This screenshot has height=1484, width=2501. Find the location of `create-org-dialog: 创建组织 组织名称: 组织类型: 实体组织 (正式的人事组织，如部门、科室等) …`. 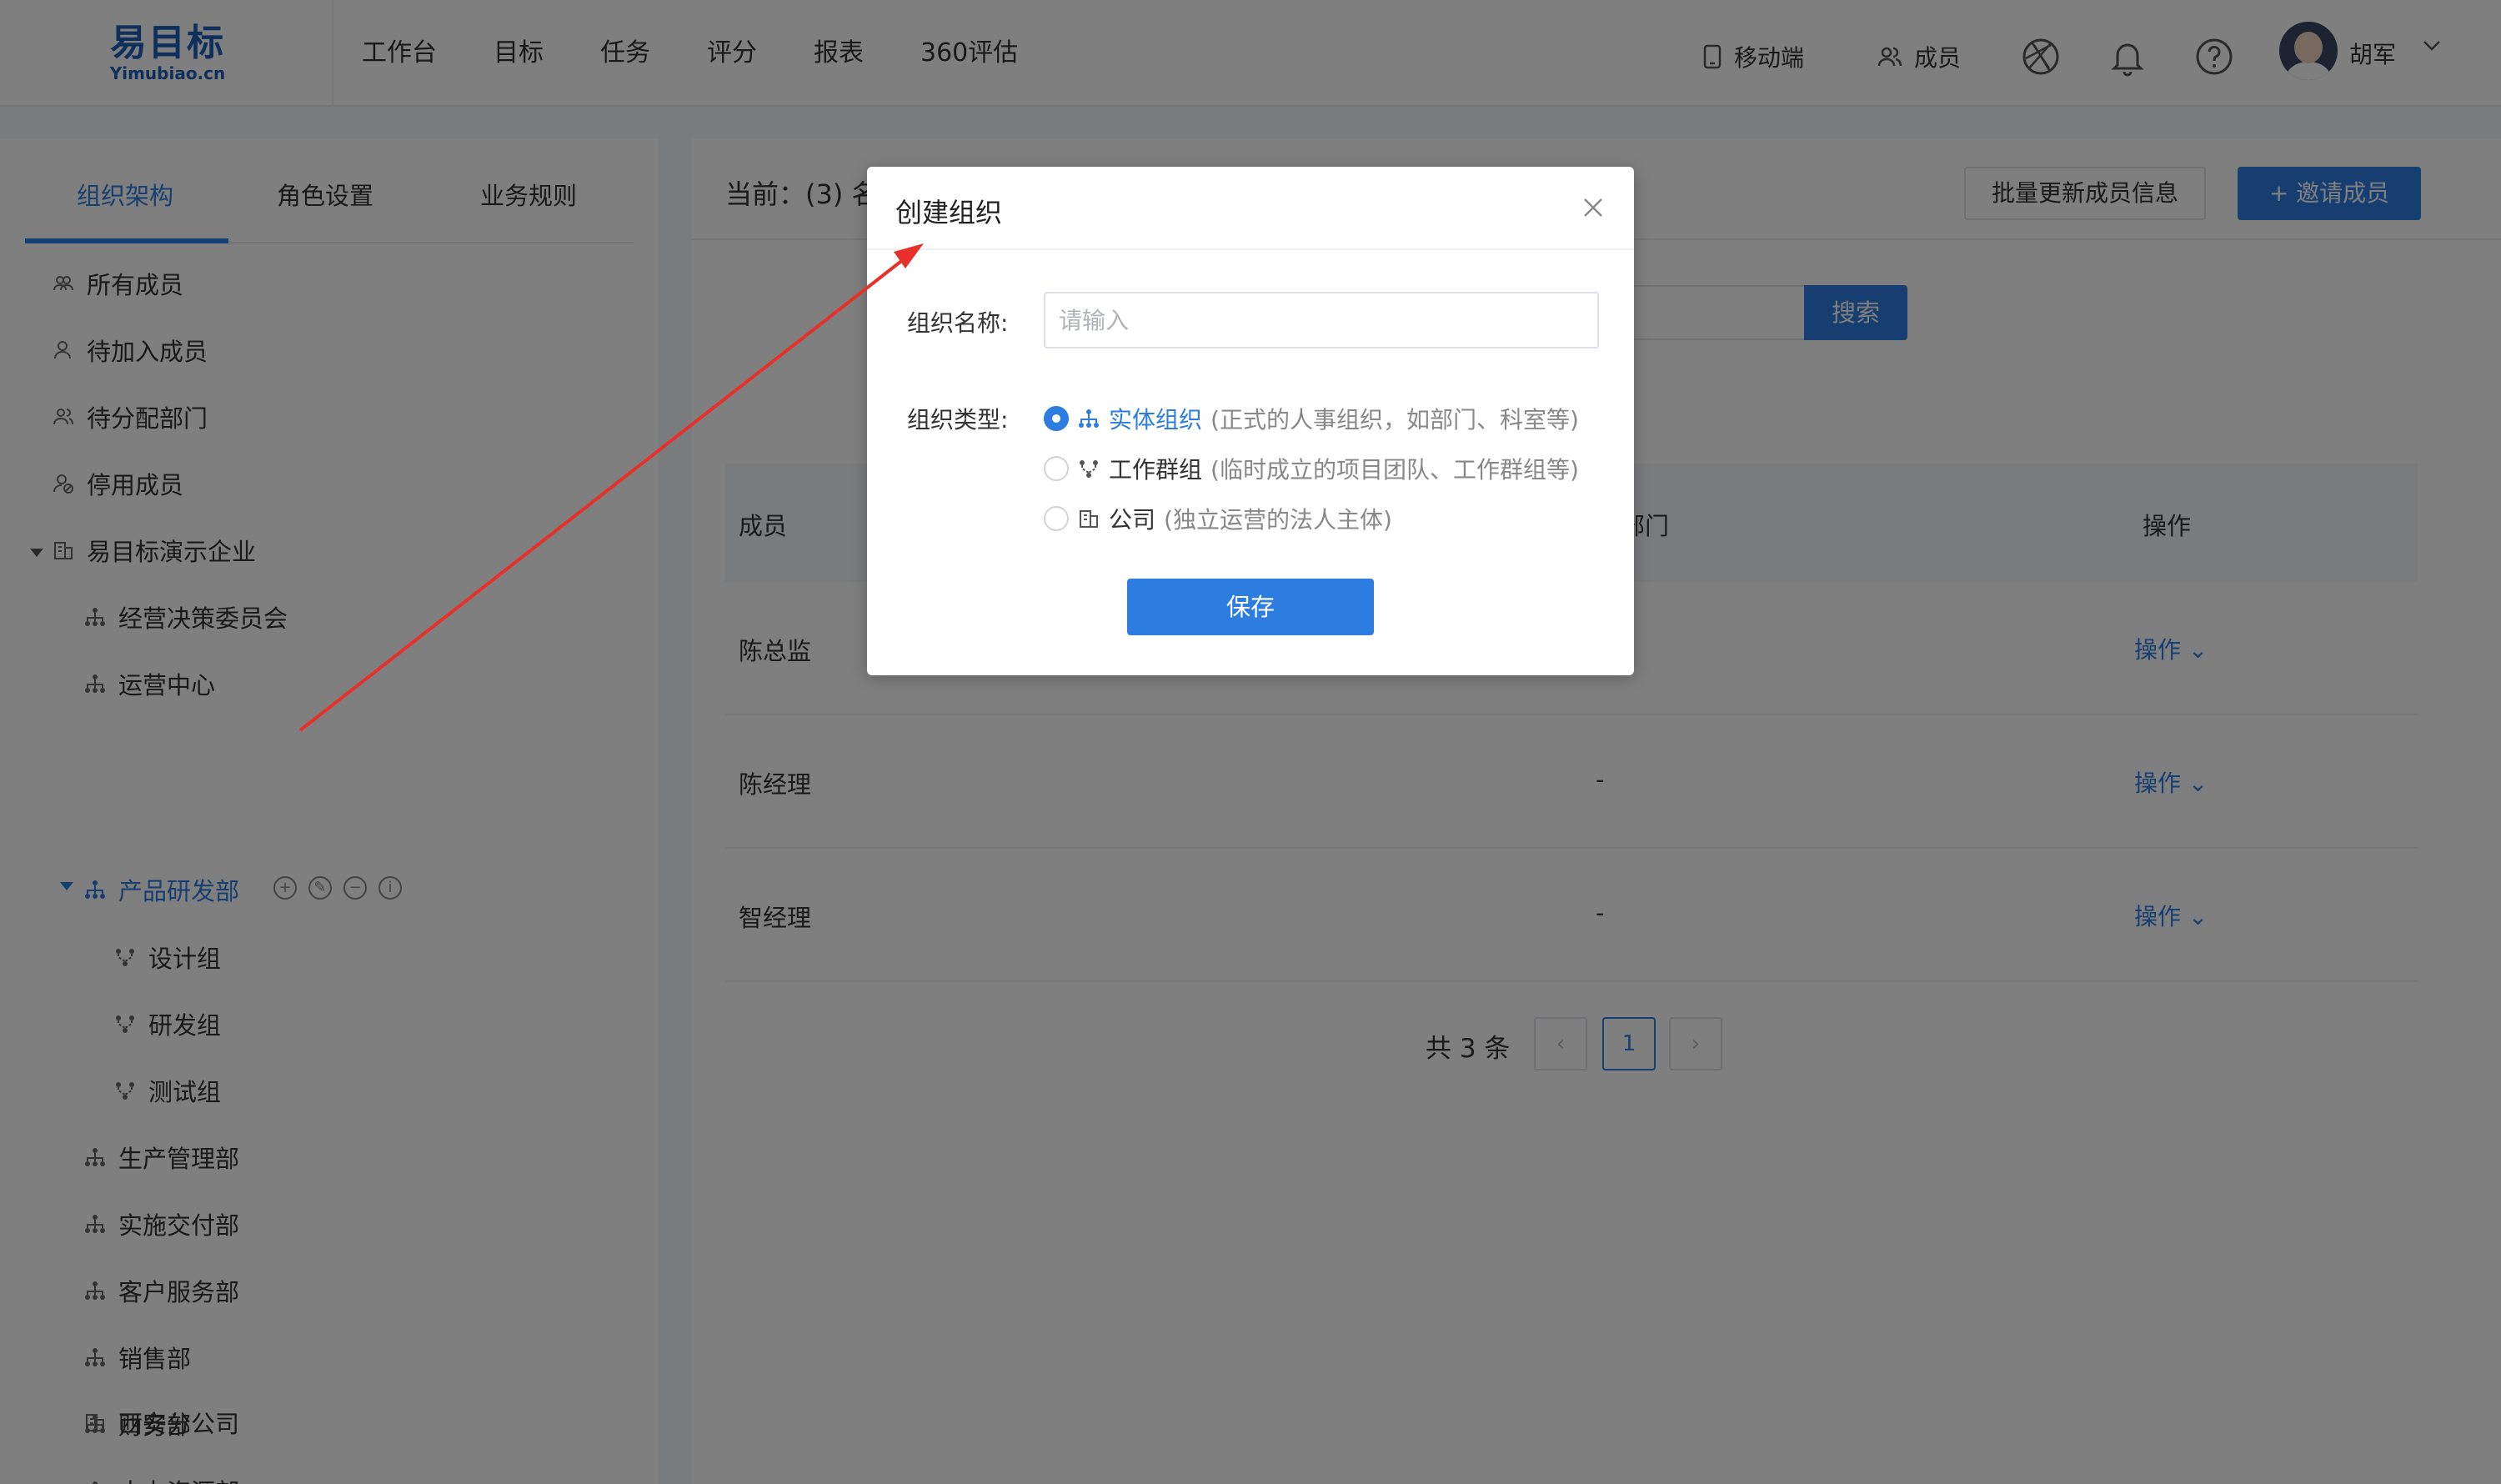

create-org-dialog: 创建组织 组织名称: 组织类型: 实体组织 (正式的人事组织，如部门、科室等) … is located at coordinates (1250, 421).